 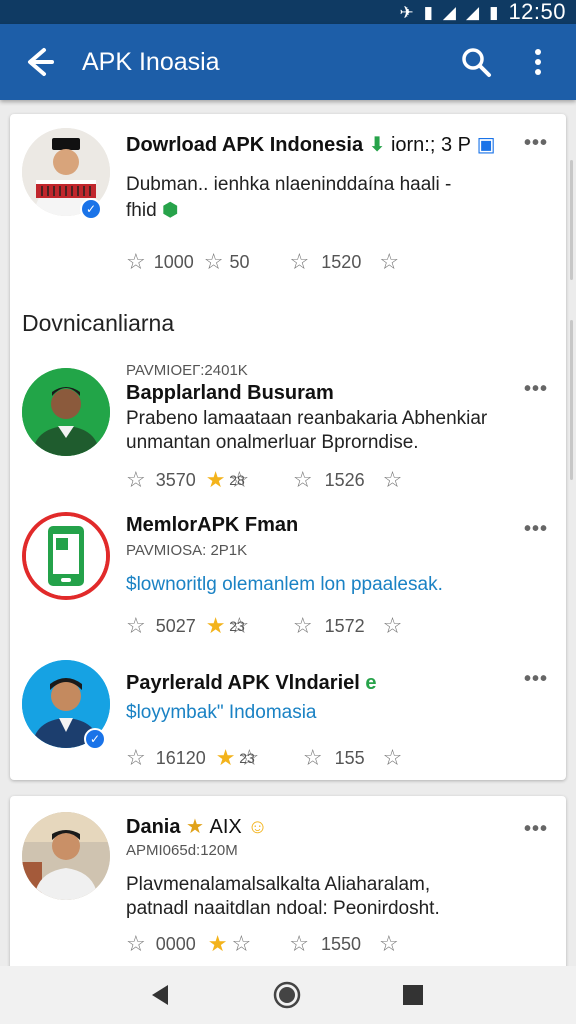 What do you see at coordinates (161, 995) in the screenshot?
I see `nav-back-icon` at bounding box center [161, 995].